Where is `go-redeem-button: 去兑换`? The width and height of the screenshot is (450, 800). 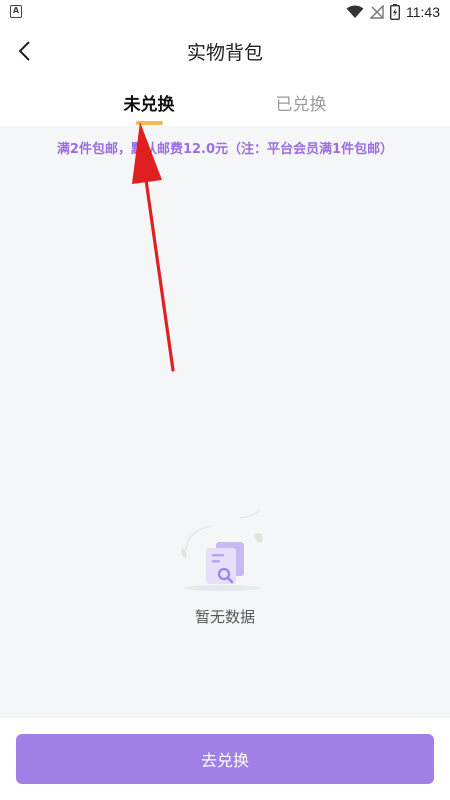
go-redeem-button: 去兑换 is located at coordinates (225, 759).